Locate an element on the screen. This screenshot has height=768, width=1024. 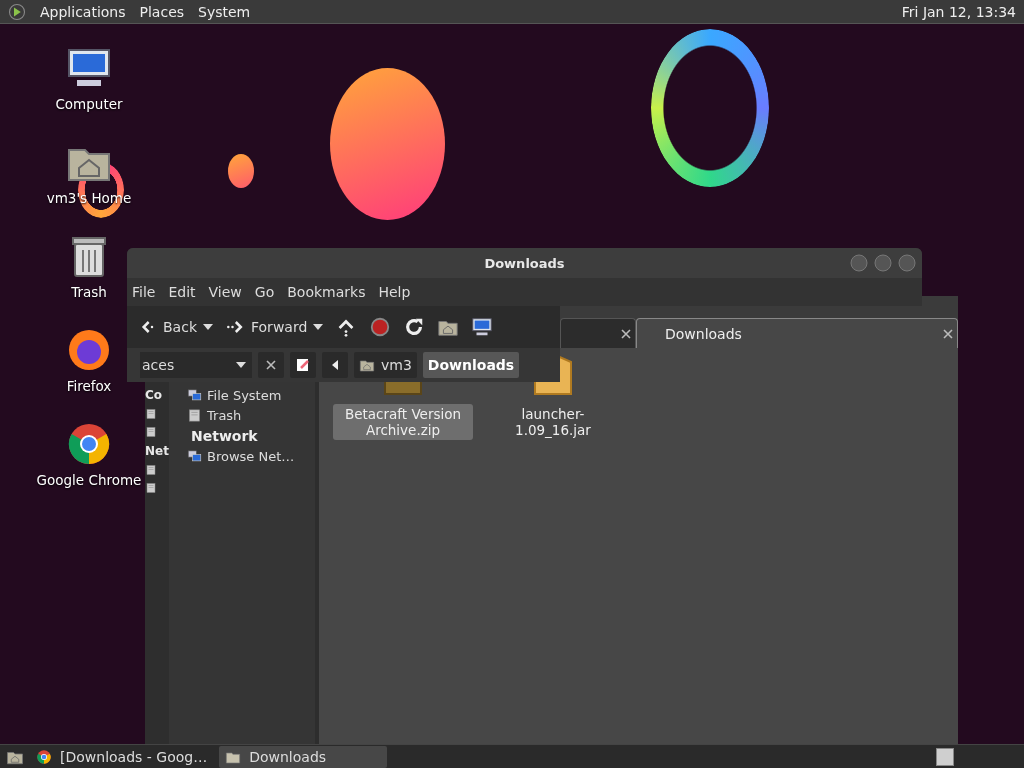
clock: Fri Jan 12, 13:34 is located at coordinates (958, 11).